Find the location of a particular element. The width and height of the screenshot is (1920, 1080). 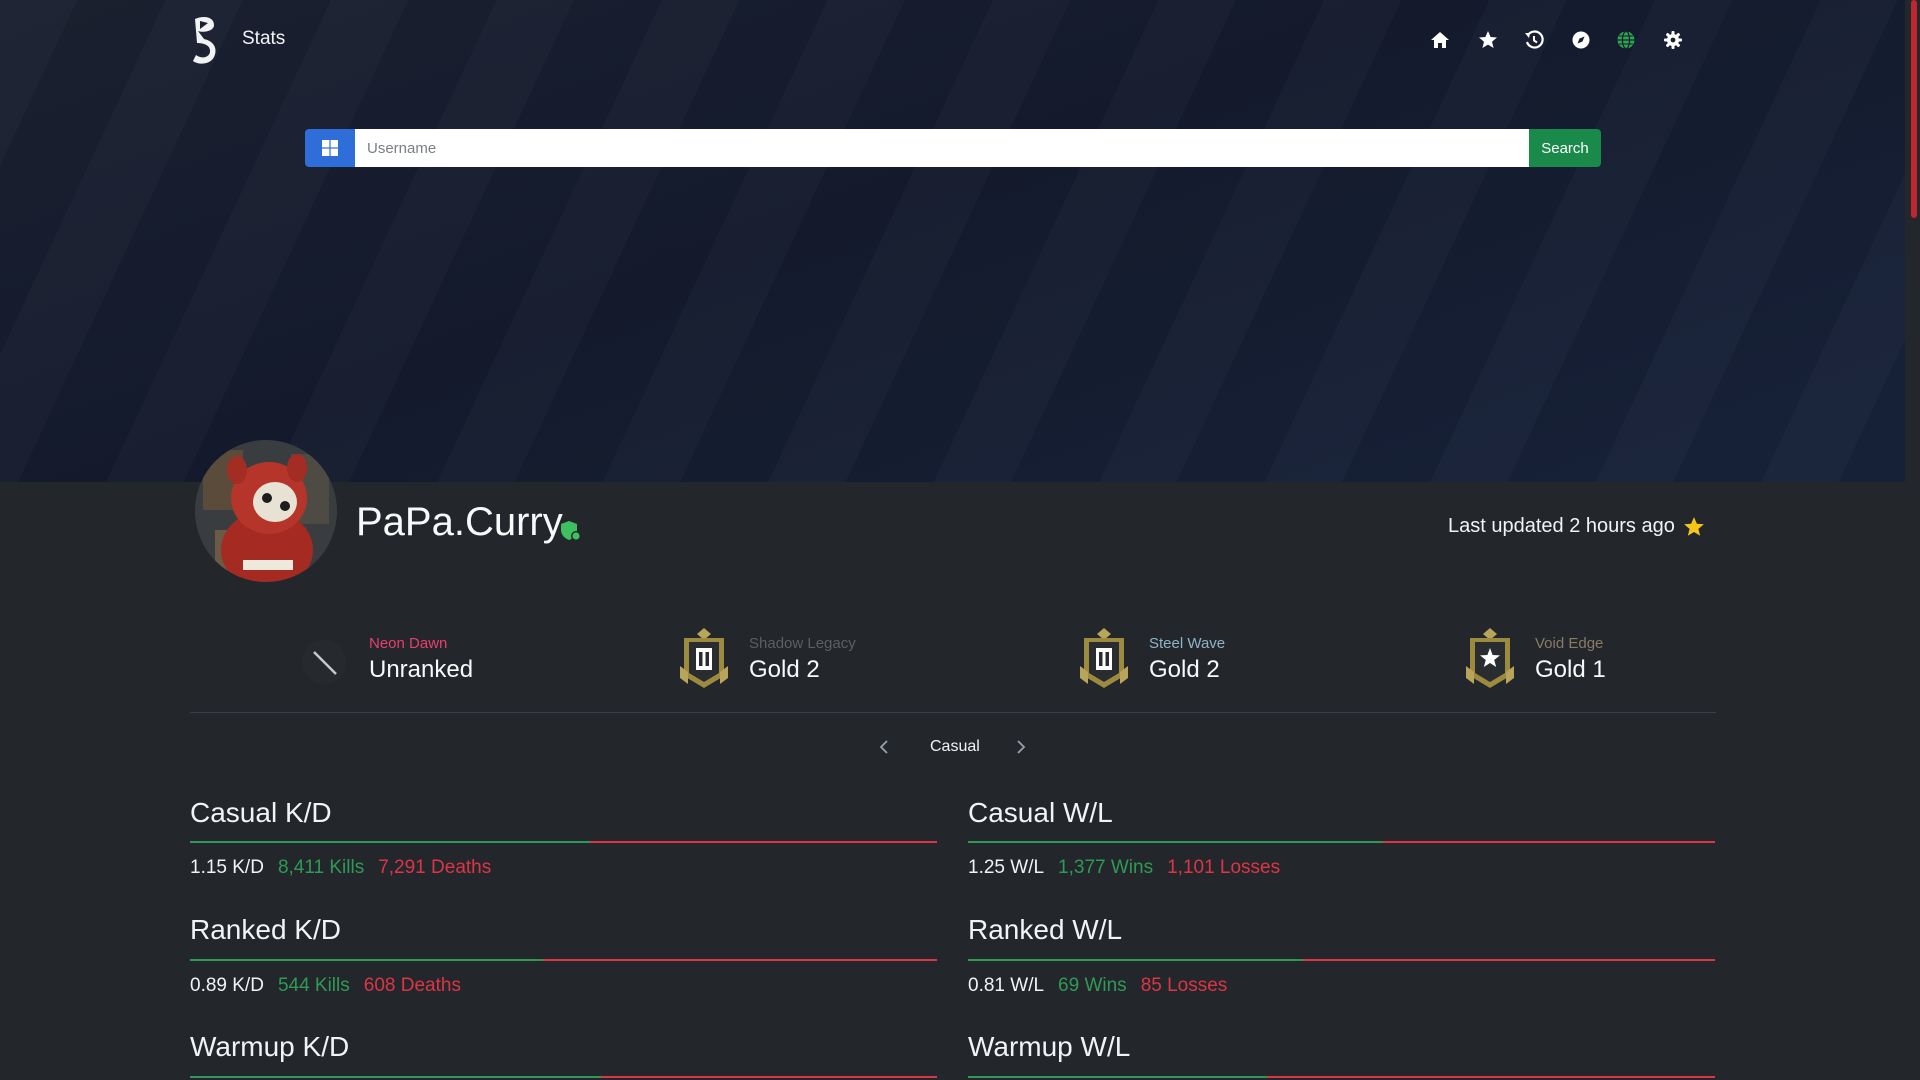

season-name: Void Edge is located at coordinates (1569, 643).